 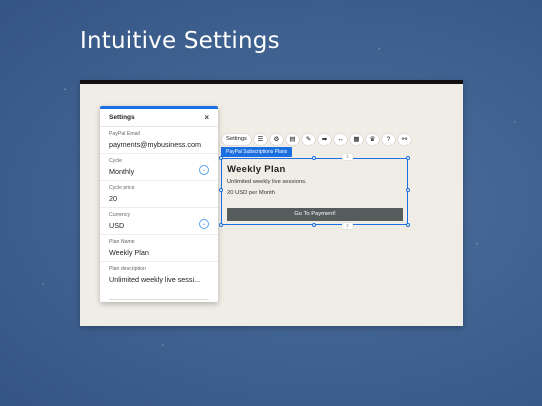 What do you see at coordinates (308, 139) in the screenshot?
I see `pen-icon: ✎` at bounding box center [308, 139].